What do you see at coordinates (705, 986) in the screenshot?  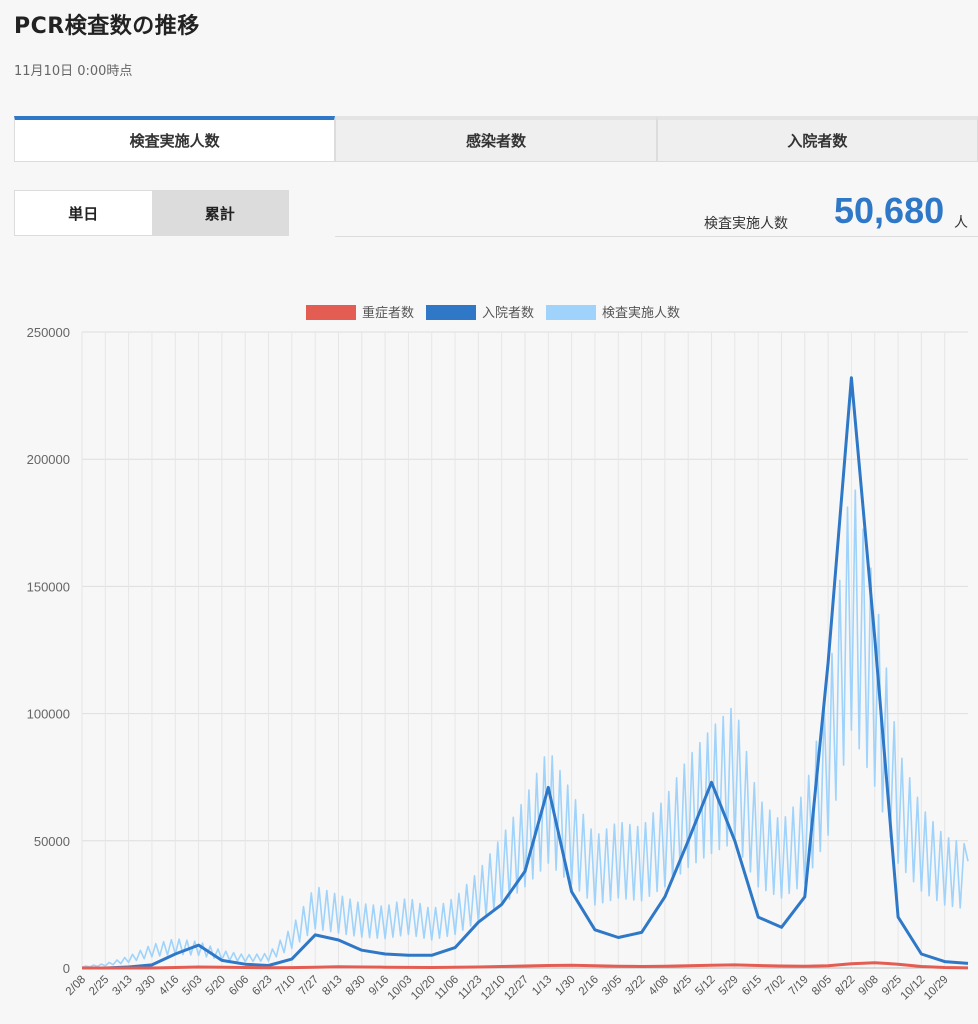 I see `x-tick-label: 5/12` at bounding box center [705, 986].